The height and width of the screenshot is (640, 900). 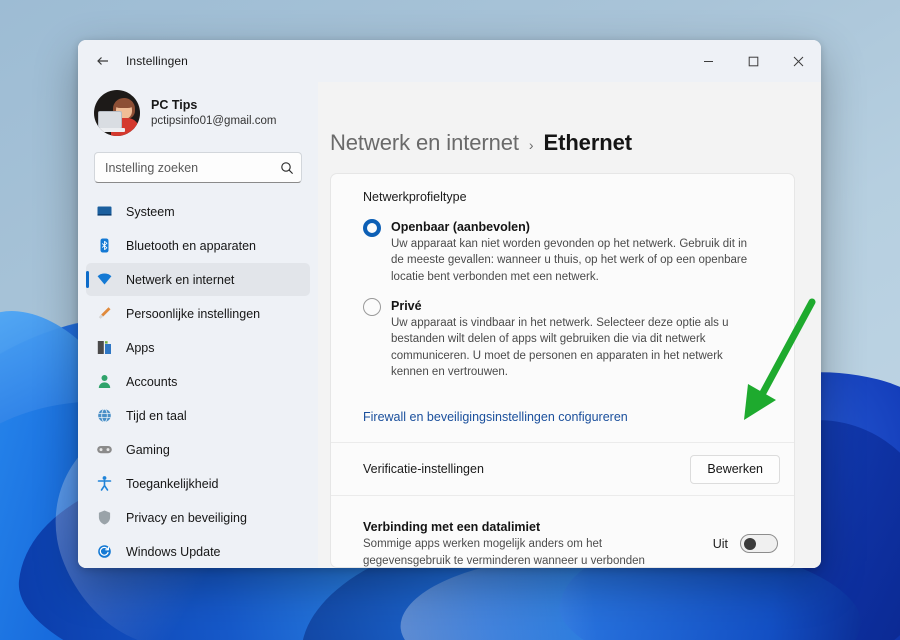 What do you see at coordinates (180, 279) in the screenshot?
I see `sidebar-item-label: Netwerk en internet` at bounding box center [180, 279].